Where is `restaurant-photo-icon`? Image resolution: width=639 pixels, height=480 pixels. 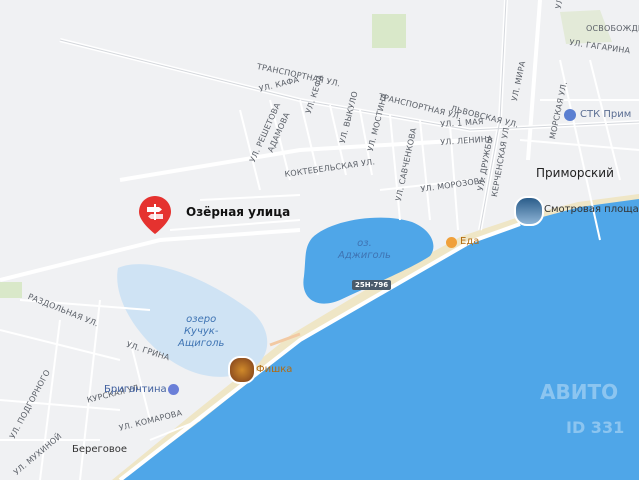 restaurant-photo-icon is located at coordinates (242, 370).